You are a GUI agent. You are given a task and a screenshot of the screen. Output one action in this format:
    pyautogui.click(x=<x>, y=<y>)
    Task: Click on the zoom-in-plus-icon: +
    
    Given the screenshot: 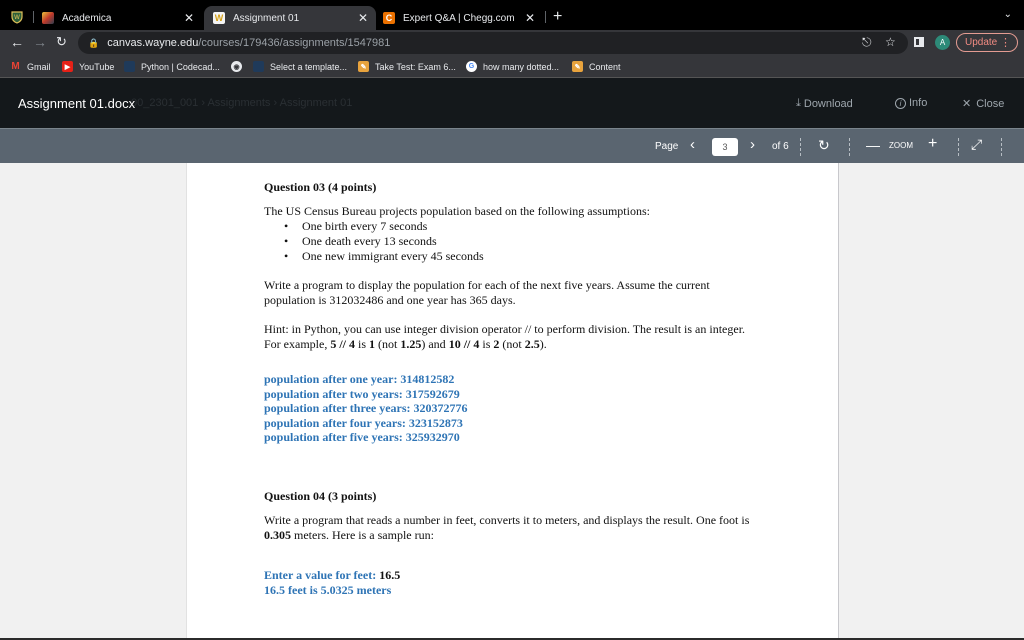 What is the action you would take?
    pyautogui.click(x=932, y=144)
    